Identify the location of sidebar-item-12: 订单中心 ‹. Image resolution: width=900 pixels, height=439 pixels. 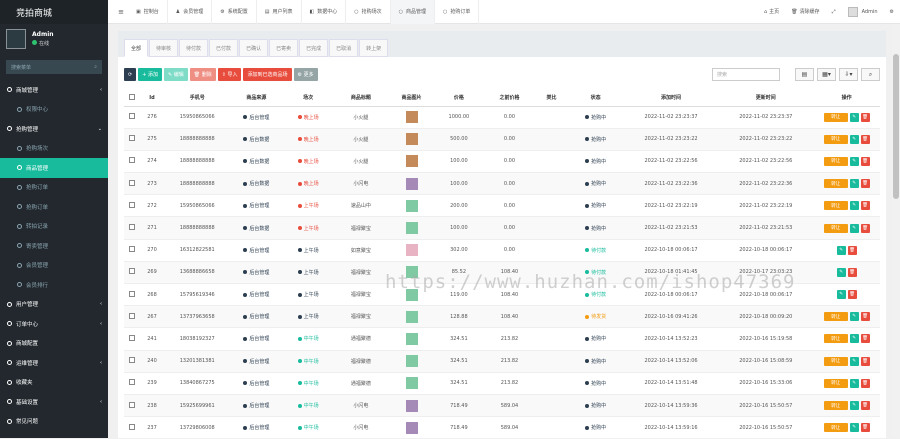
(54, 324).